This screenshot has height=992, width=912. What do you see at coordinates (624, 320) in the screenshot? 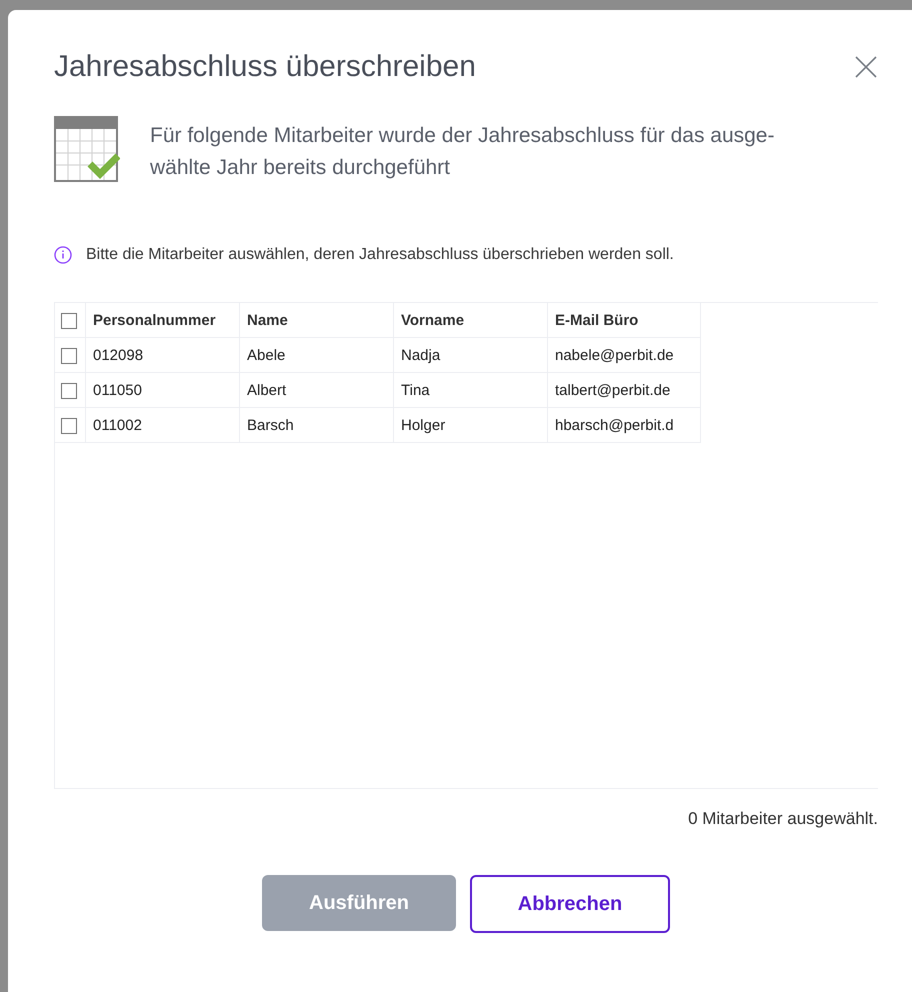
I see `column-header: E-Mail Büro` at bounding box center [624, 320].